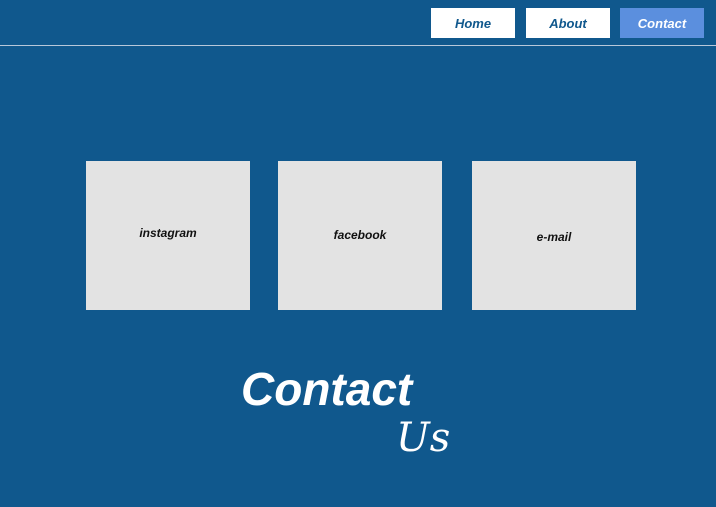  I want to click on page-title-contact: Contact, so click(327, 389).